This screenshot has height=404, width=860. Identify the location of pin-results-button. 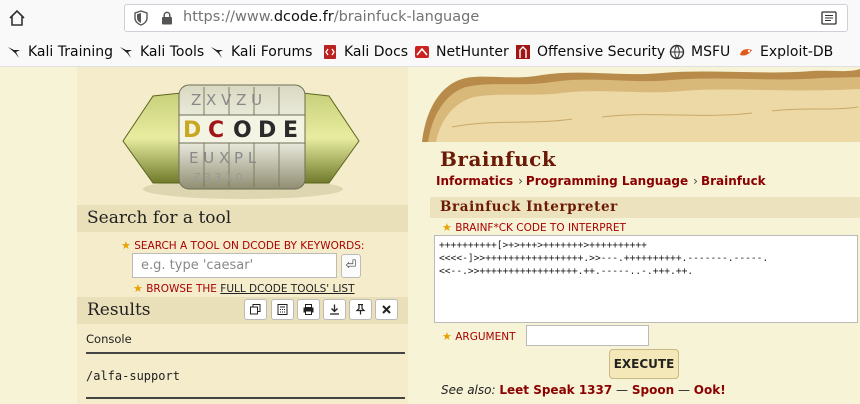
(360, 309).